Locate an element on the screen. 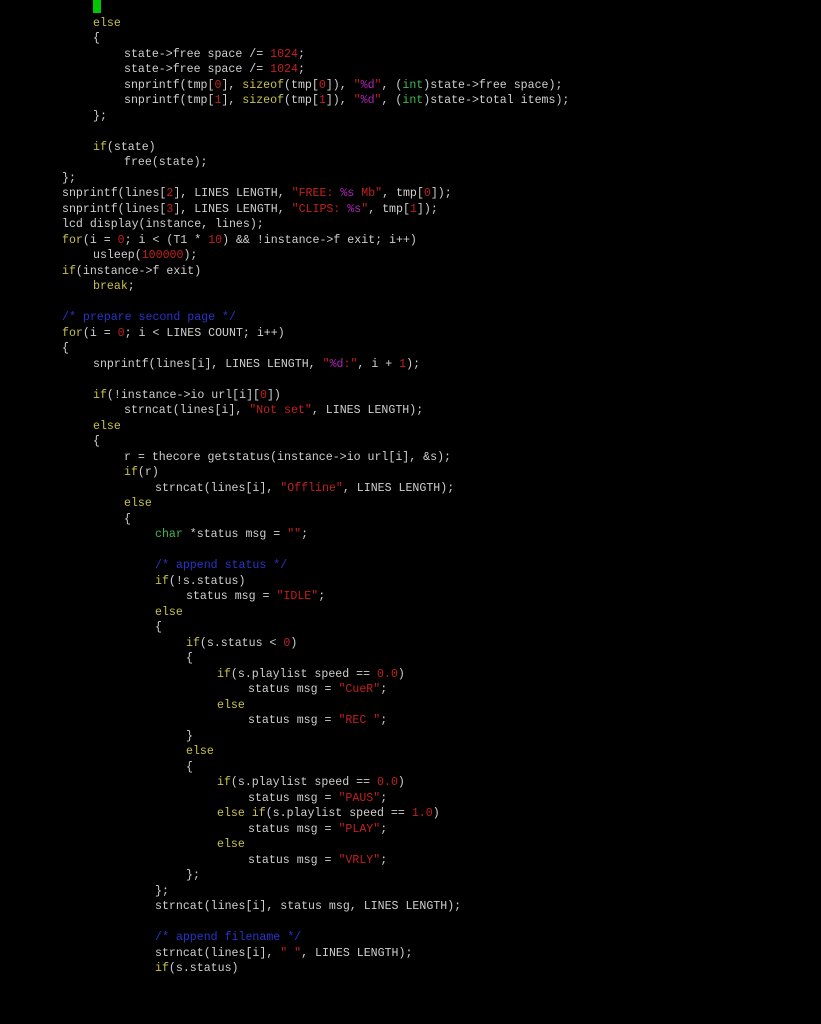  code-token: ); is located at coordinates (190, 255).